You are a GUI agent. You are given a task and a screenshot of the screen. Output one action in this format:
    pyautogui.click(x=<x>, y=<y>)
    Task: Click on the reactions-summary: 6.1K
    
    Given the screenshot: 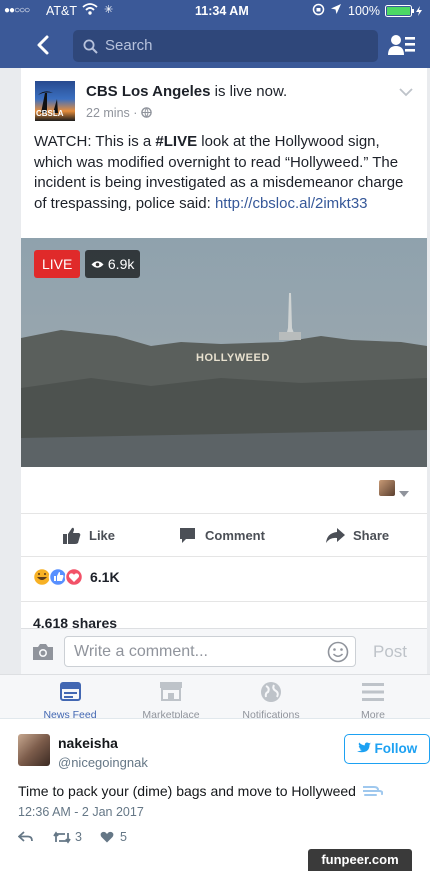 What is the action you would take?
    pyautogui.click(x=76, y=577)
    